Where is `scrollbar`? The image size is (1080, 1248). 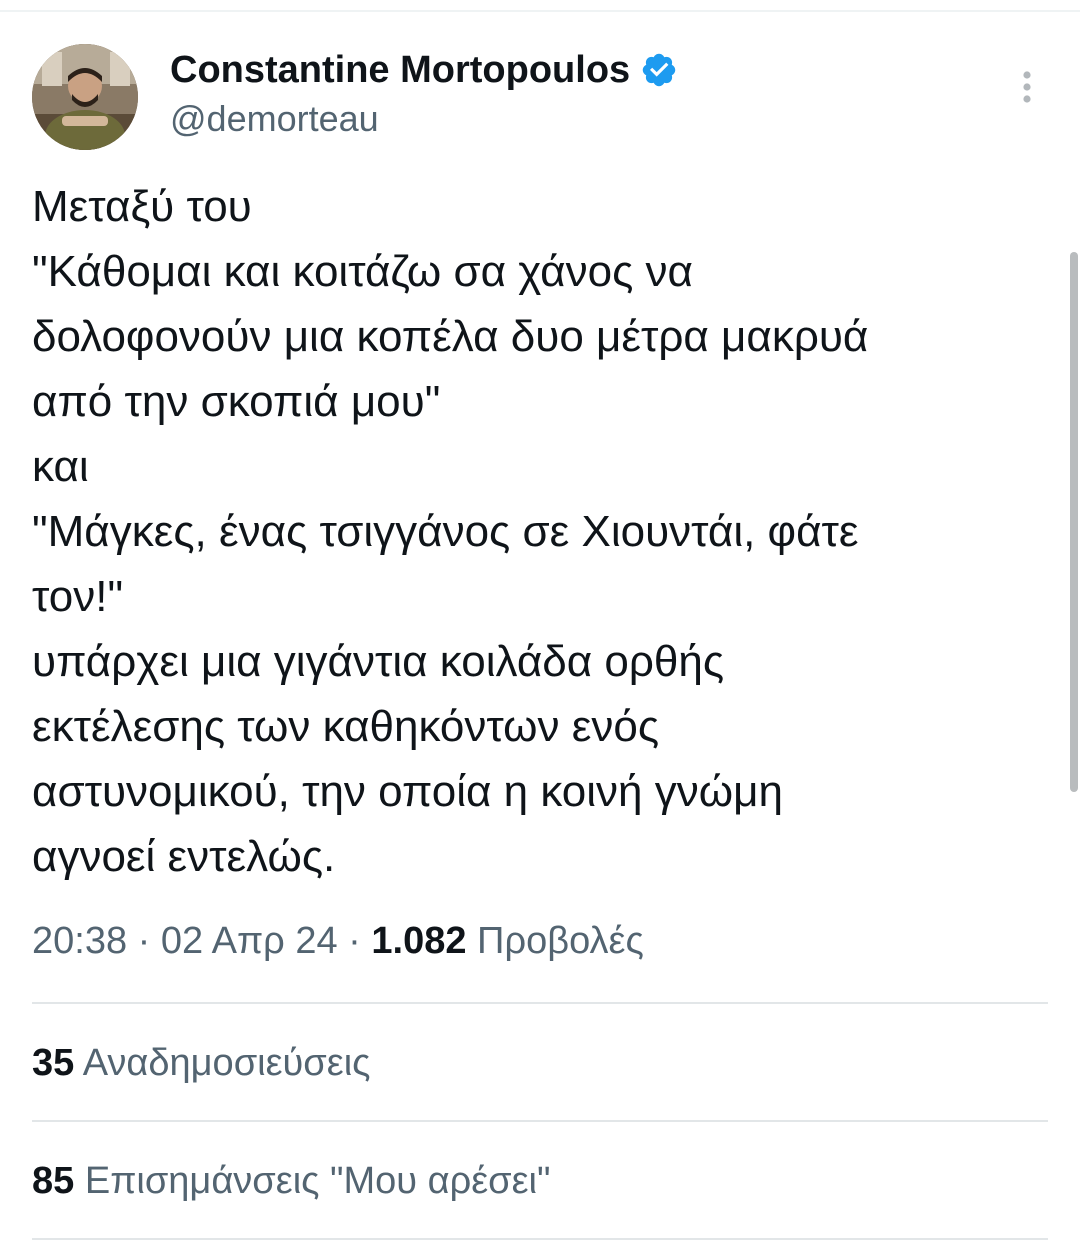
scrollbar is located at coordinates (1074, 522).